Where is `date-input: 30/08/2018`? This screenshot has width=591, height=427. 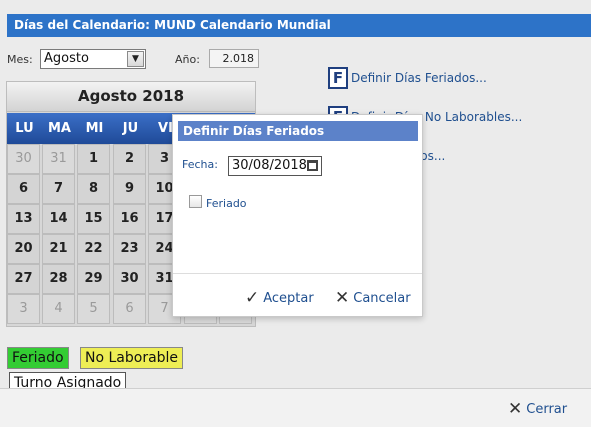
date-input: 30/08/2018 is located at coordinates (275, 166).